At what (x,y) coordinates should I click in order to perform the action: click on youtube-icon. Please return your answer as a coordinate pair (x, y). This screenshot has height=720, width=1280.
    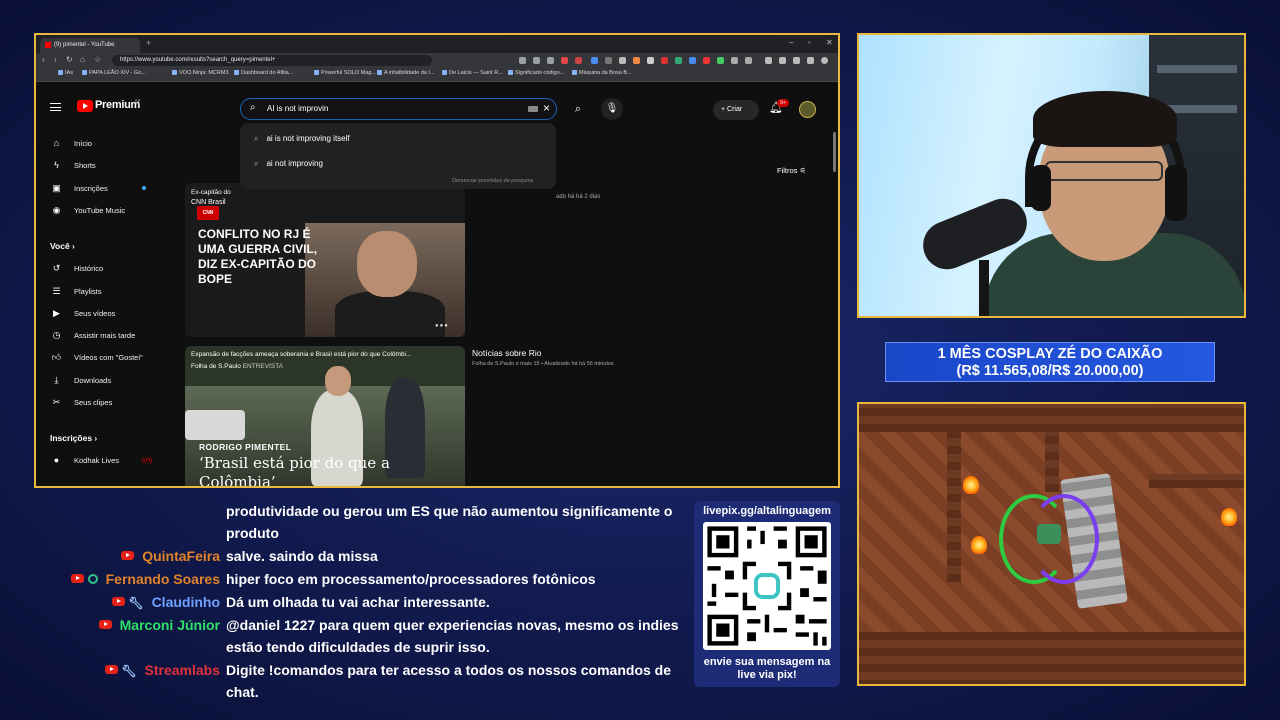
    Looking at the image, I should click on (105, 624).